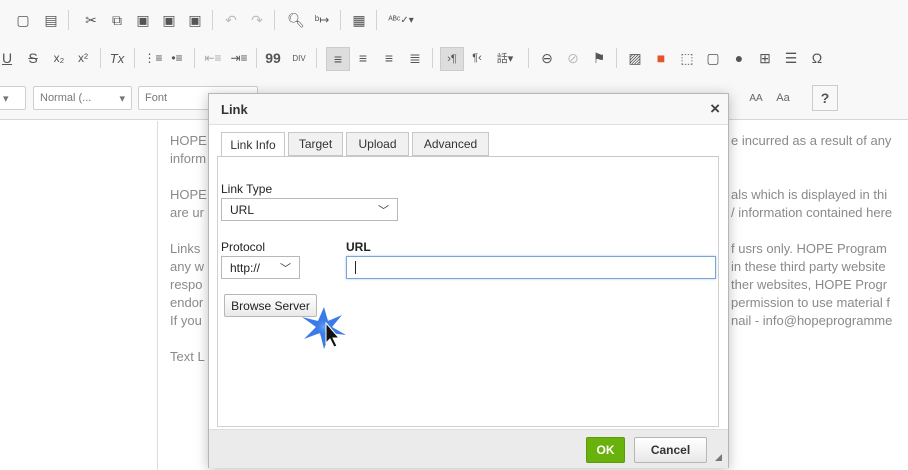  What do you see at coordinates (83, 58) in the screenshot?
I see `superscript-icon: x²` at bounding box center [83, 58].